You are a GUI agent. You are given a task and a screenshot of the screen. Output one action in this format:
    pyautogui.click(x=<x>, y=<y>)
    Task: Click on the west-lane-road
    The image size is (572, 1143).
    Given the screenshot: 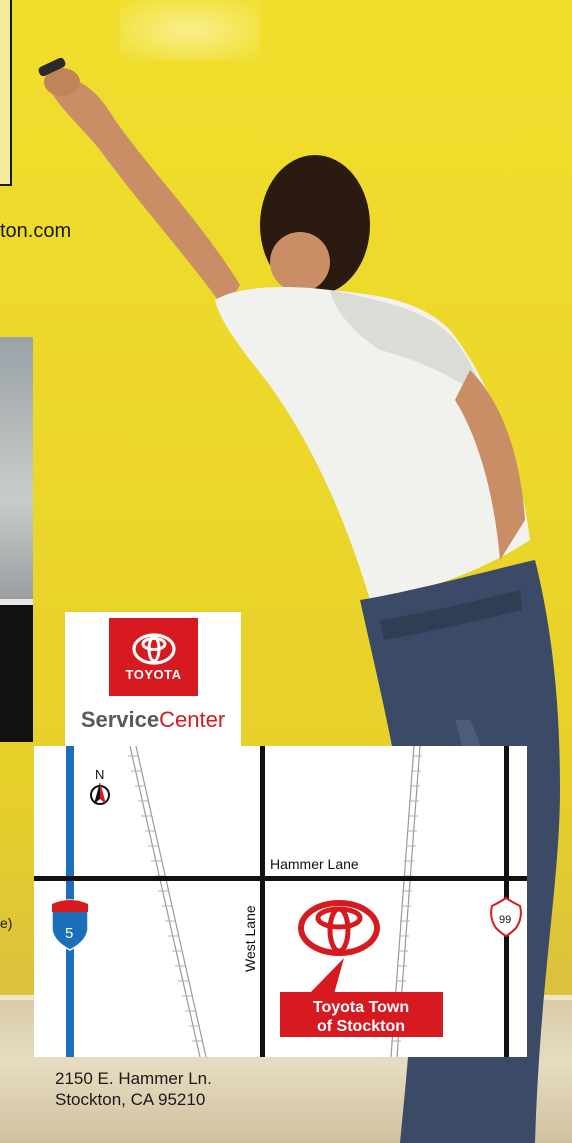 What is the action you would take?
    pyautogui.click(x=262, y=901)
    